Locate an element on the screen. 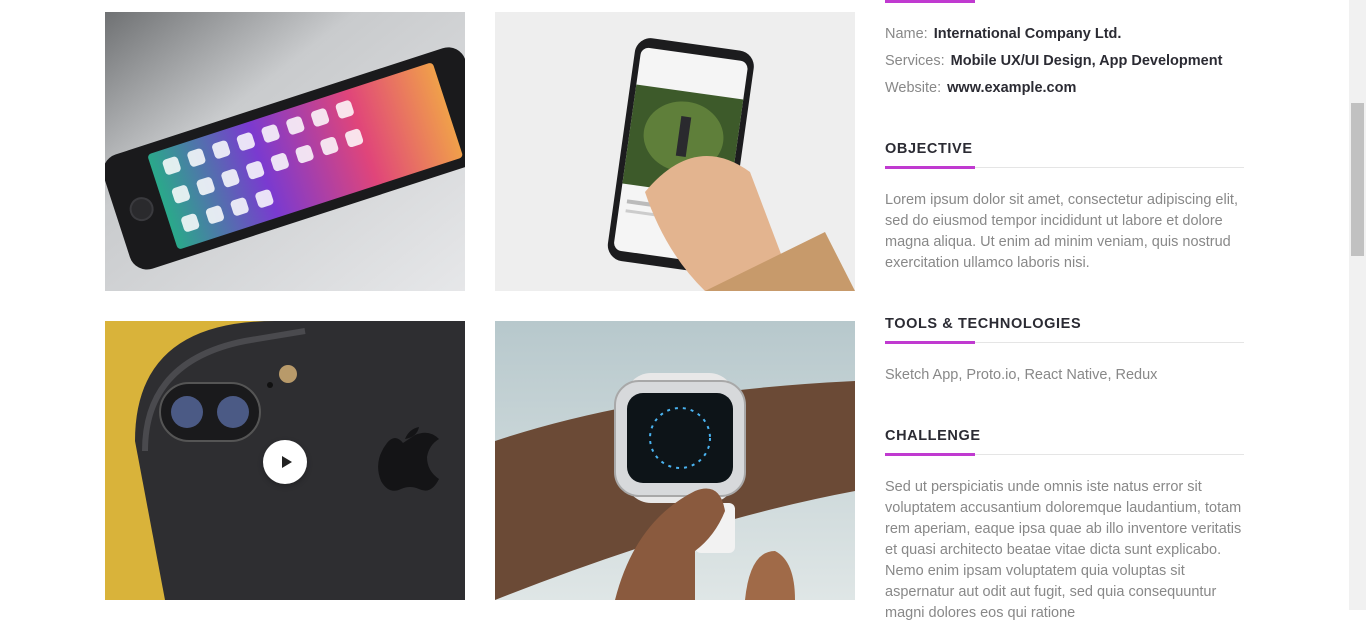 The width and height of the screenshot is (1366, 624). website-link: www.example.com is located at coordinates (1011, 88).